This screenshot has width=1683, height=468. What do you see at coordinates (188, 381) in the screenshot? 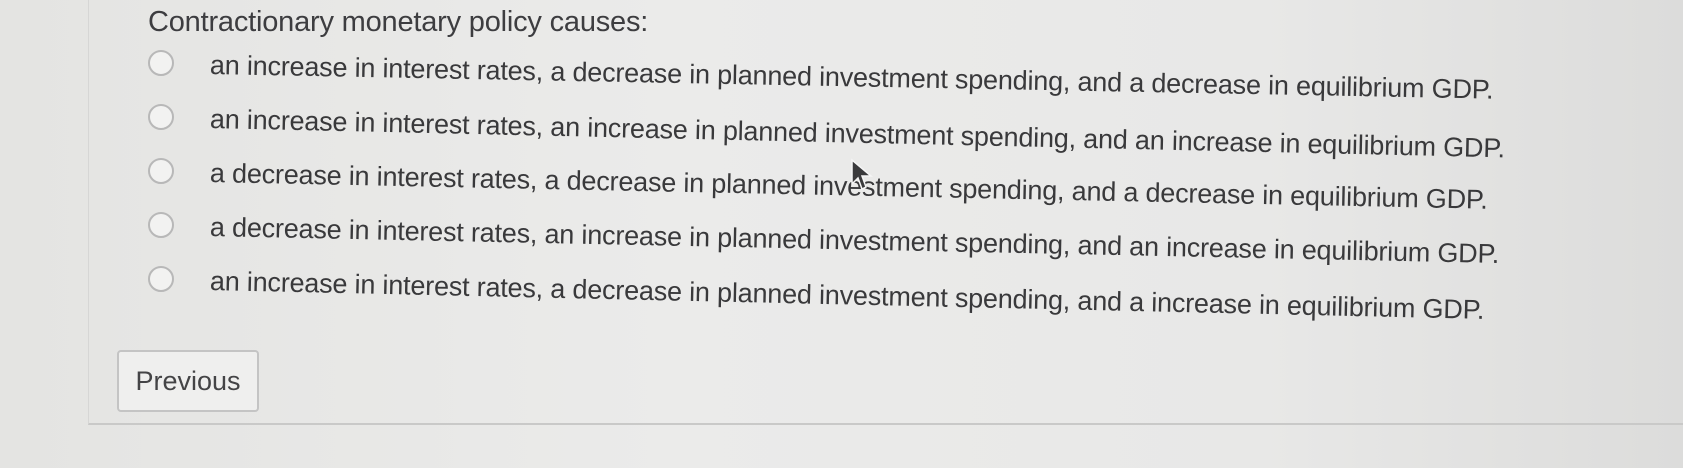
I see `previous-button: Previous` at bounding box center [188, 381].